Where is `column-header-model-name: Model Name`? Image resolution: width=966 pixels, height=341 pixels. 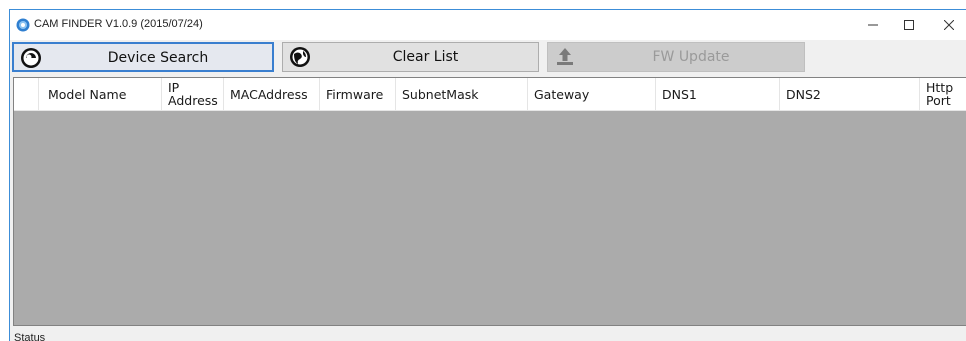
column-header-model-name: Model Name is located at coordinates (100, 94).